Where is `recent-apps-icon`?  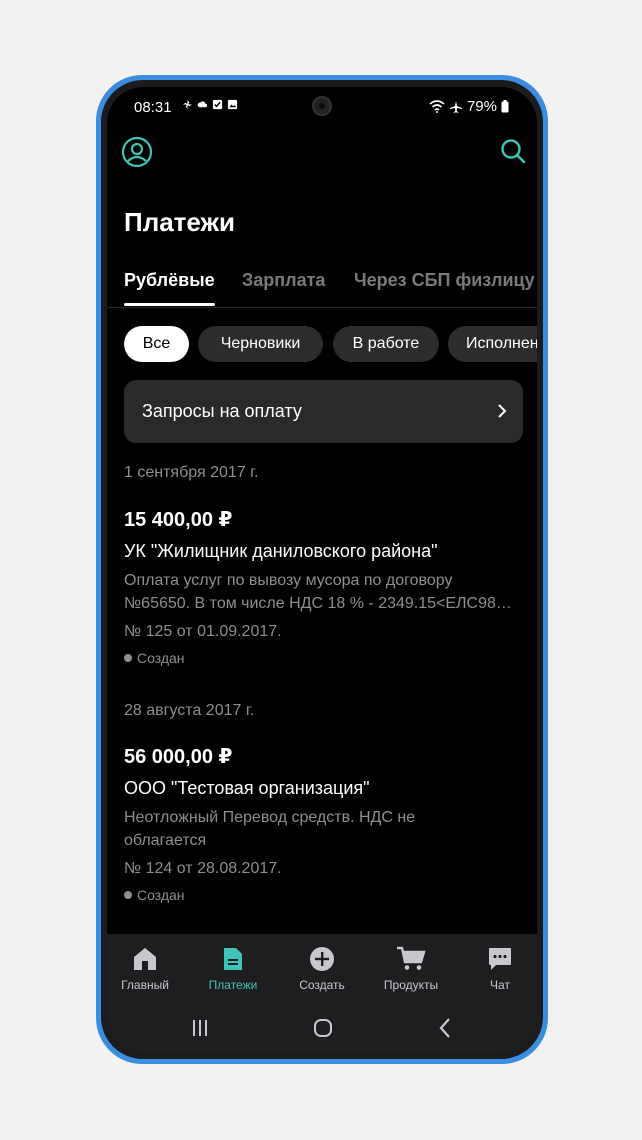
recent-apps-icon is located at coordinates (200, 1028).